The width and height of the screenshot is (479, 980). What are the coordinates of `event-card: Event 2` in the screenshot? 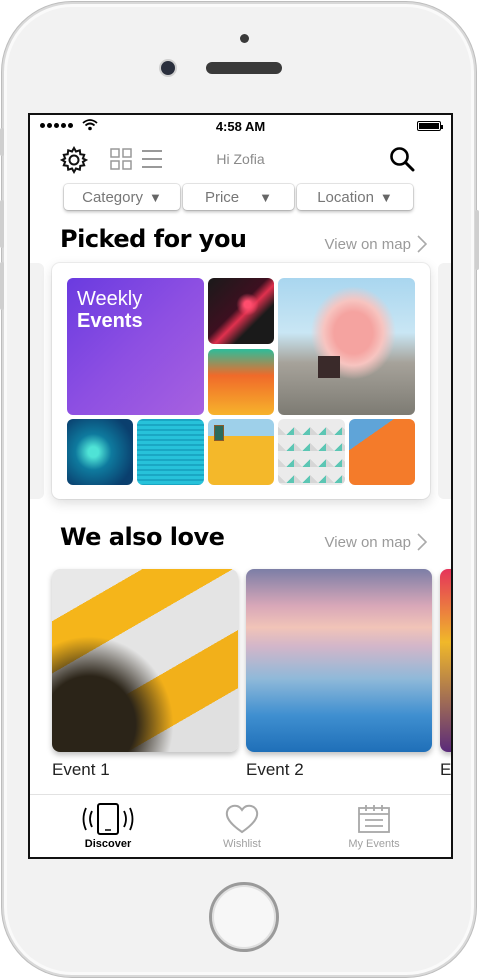 It's located at (339, 674).